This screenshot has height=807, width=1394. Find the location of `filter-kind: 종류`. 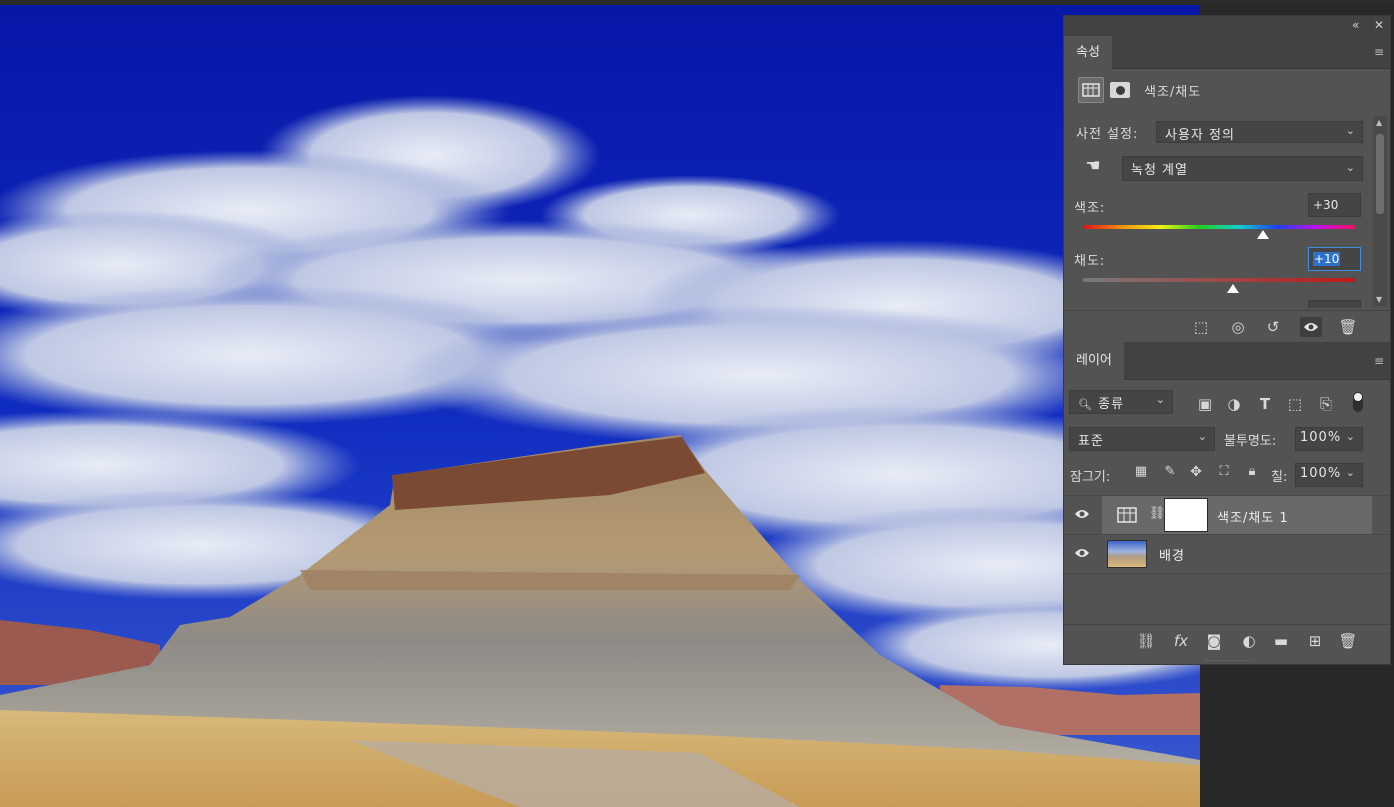

filter-kind: 종류 is located at coordinates (1111, 404).